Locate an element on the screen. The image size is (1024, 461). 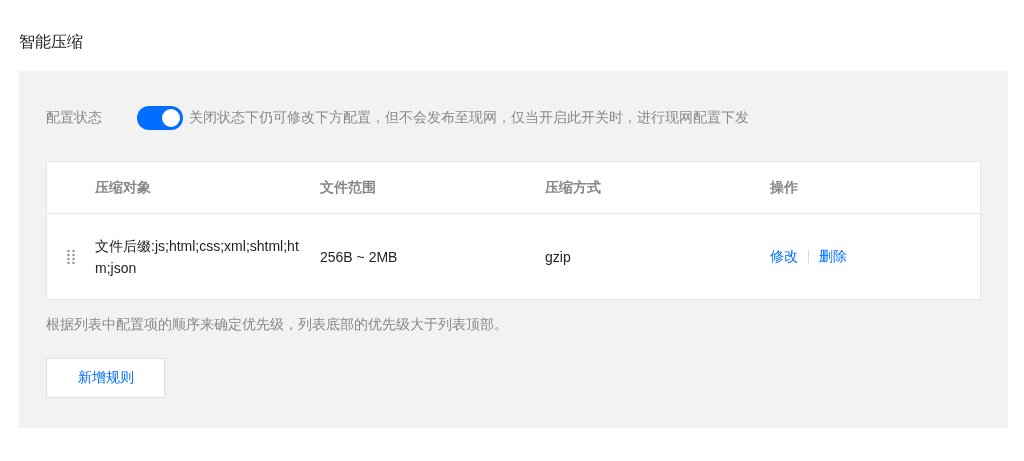
column-header: 压缩方式 is located at coordinates (573, 186).